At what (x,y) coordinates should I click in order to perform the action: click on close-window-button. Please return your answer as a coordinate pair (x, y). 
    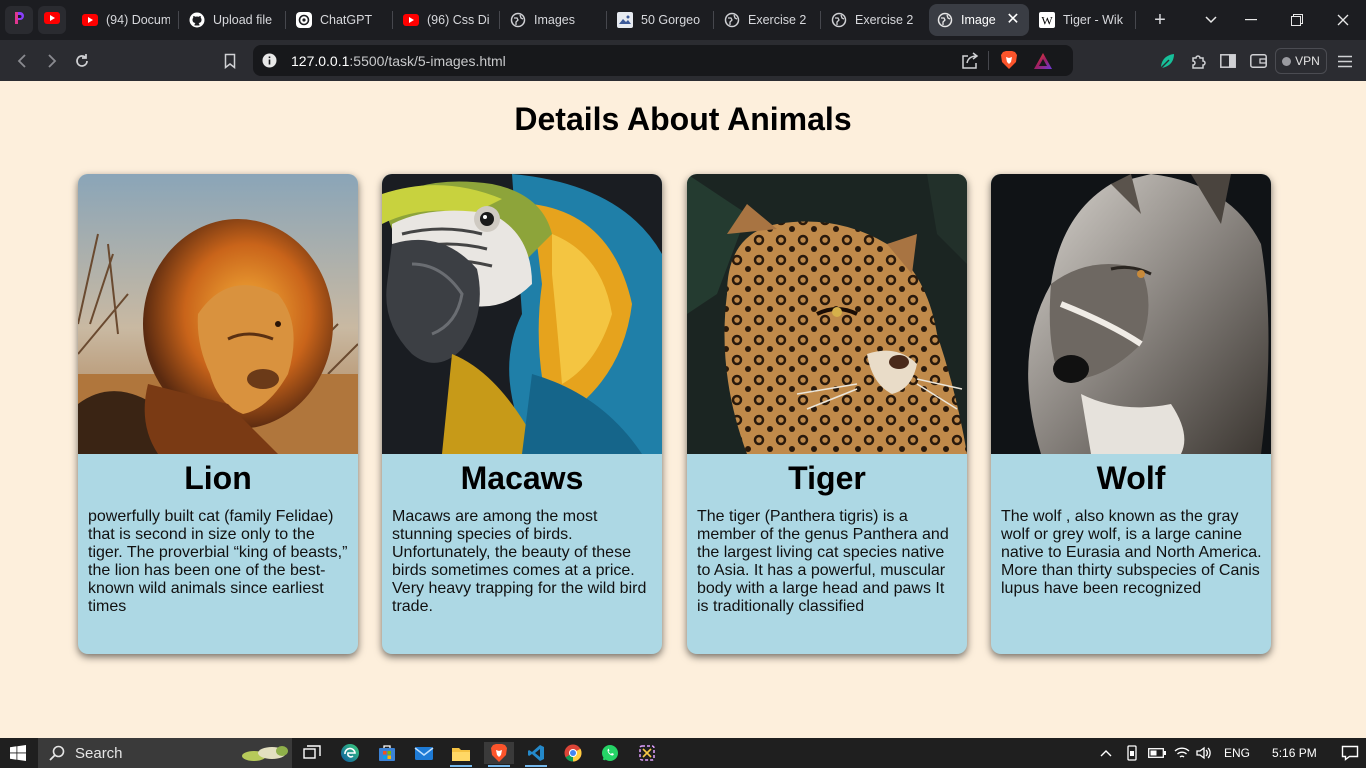
    Looking at the image, I should click on (1343, 20).